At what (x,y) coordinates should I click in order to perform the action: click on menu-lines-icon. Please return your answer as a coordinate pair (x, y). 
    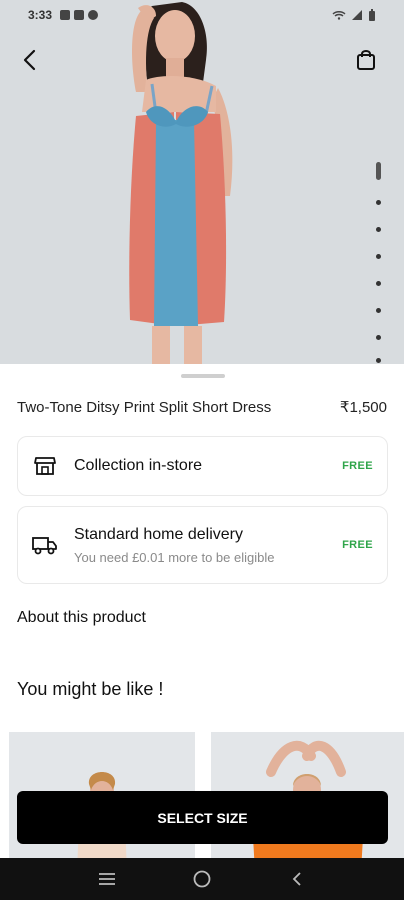
    Looking at the image, I should click on (107, 879).